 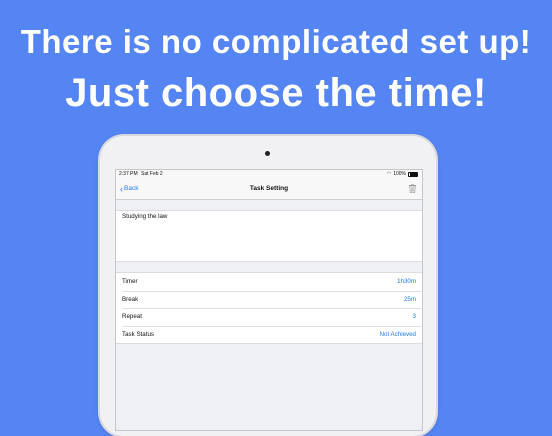 I want to click on headline-line-2: Just choose the time!, so click(x=276, y=93).